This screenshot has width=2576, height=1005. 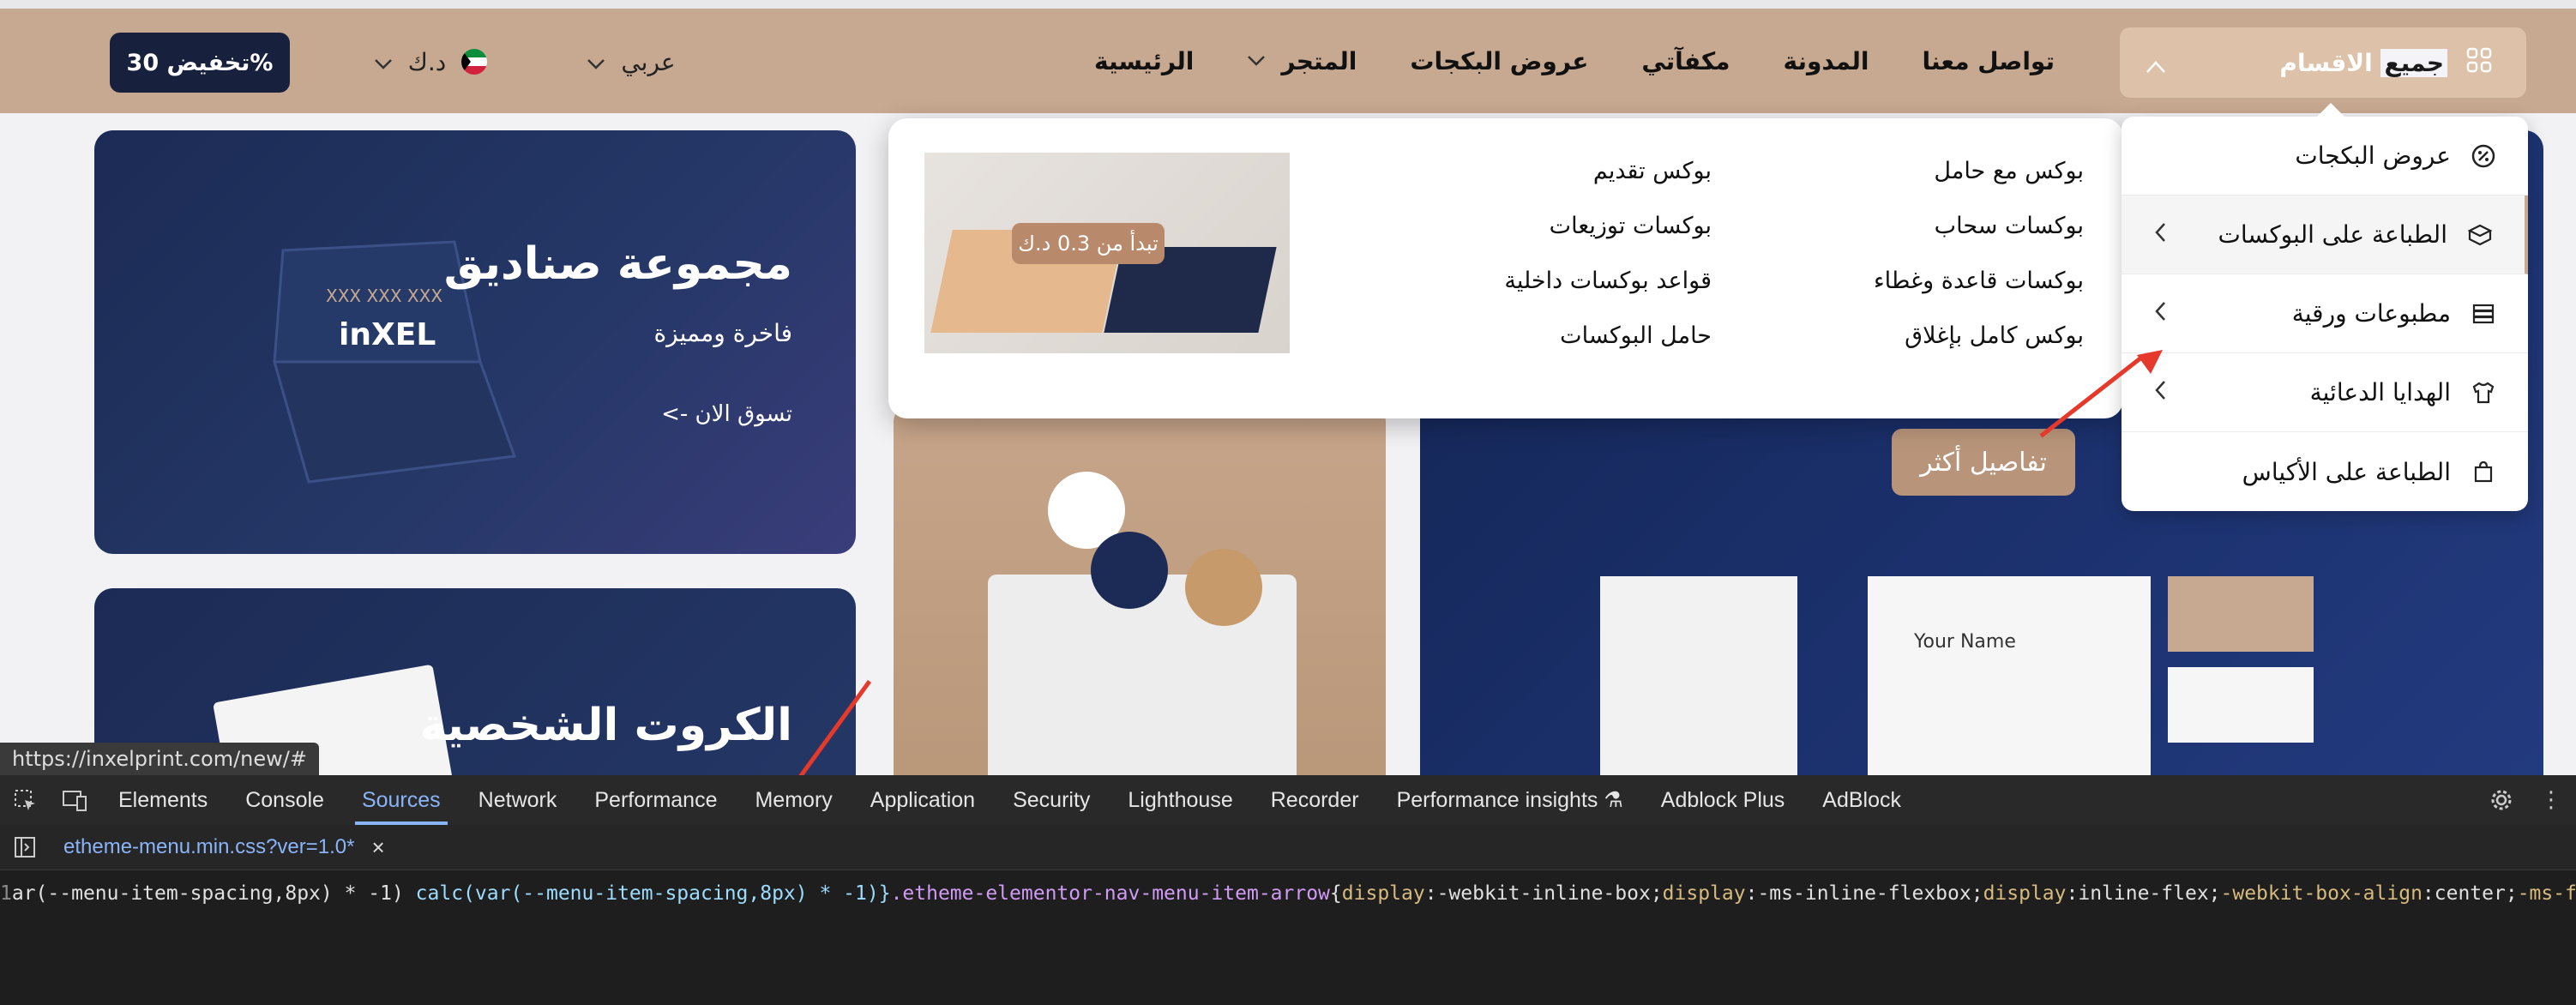 What do you see at coordinates (1979, 281) in the screenshot?
I see `mega-menu-item: بوكسات قاعدة وغطاء` at bounding box center [1979, 281].